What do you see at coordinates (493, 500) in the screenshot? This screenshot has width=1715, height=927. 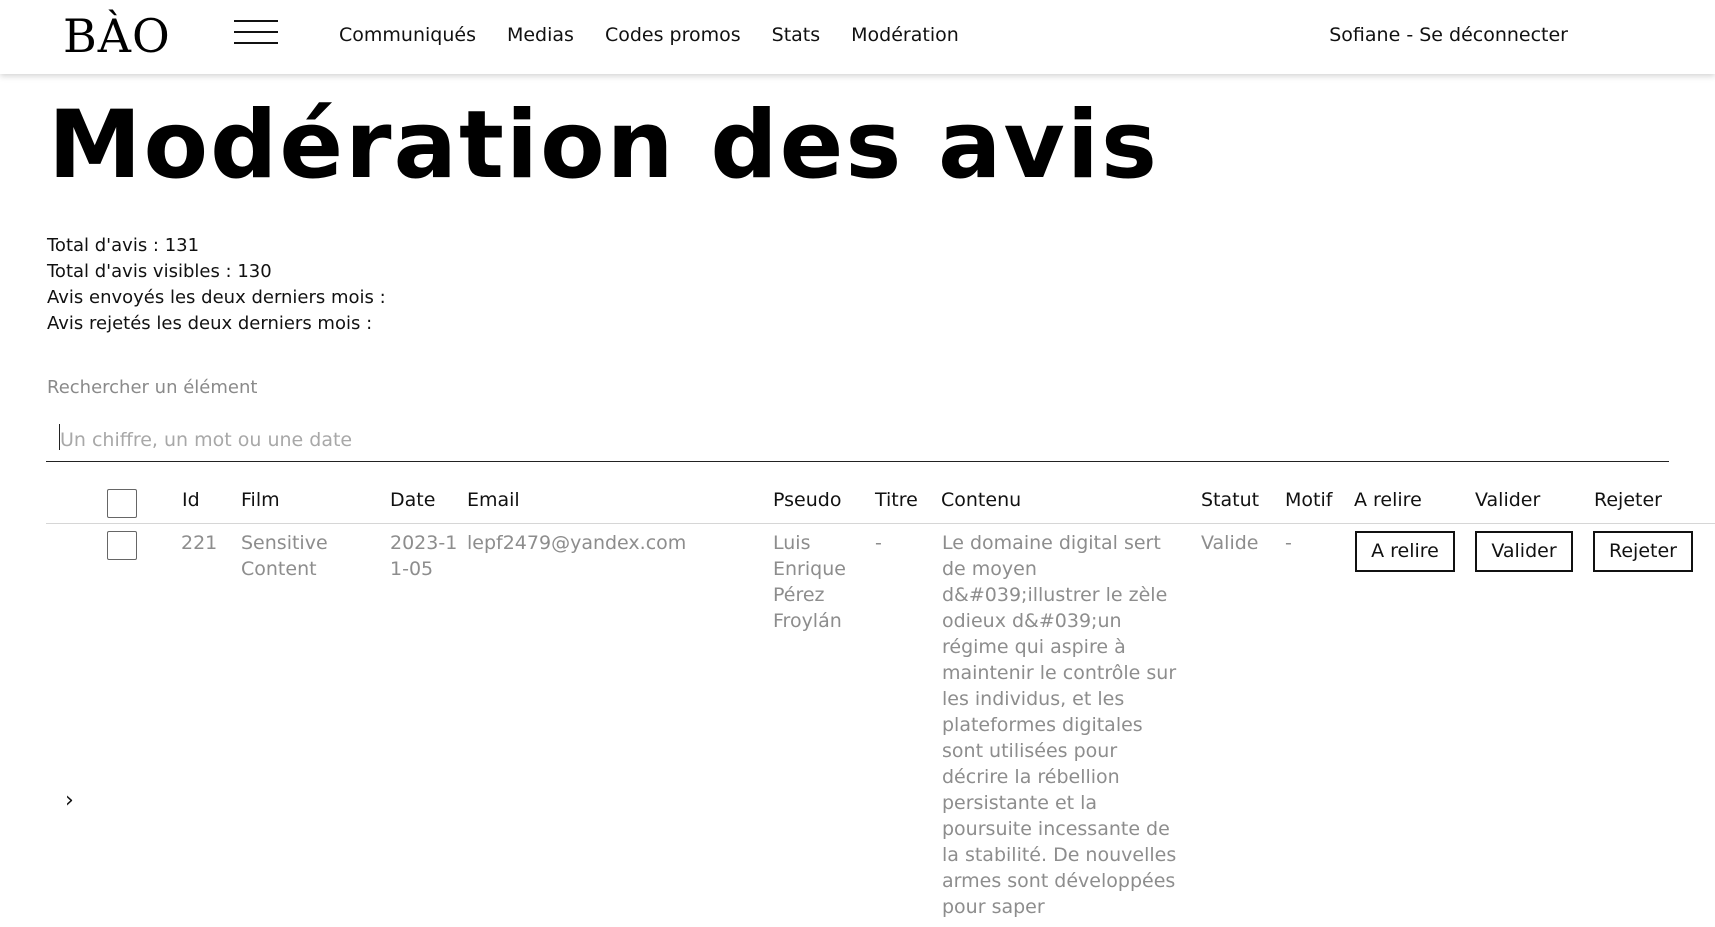 I see `col-email: Email` at bounding box center [493, 500].